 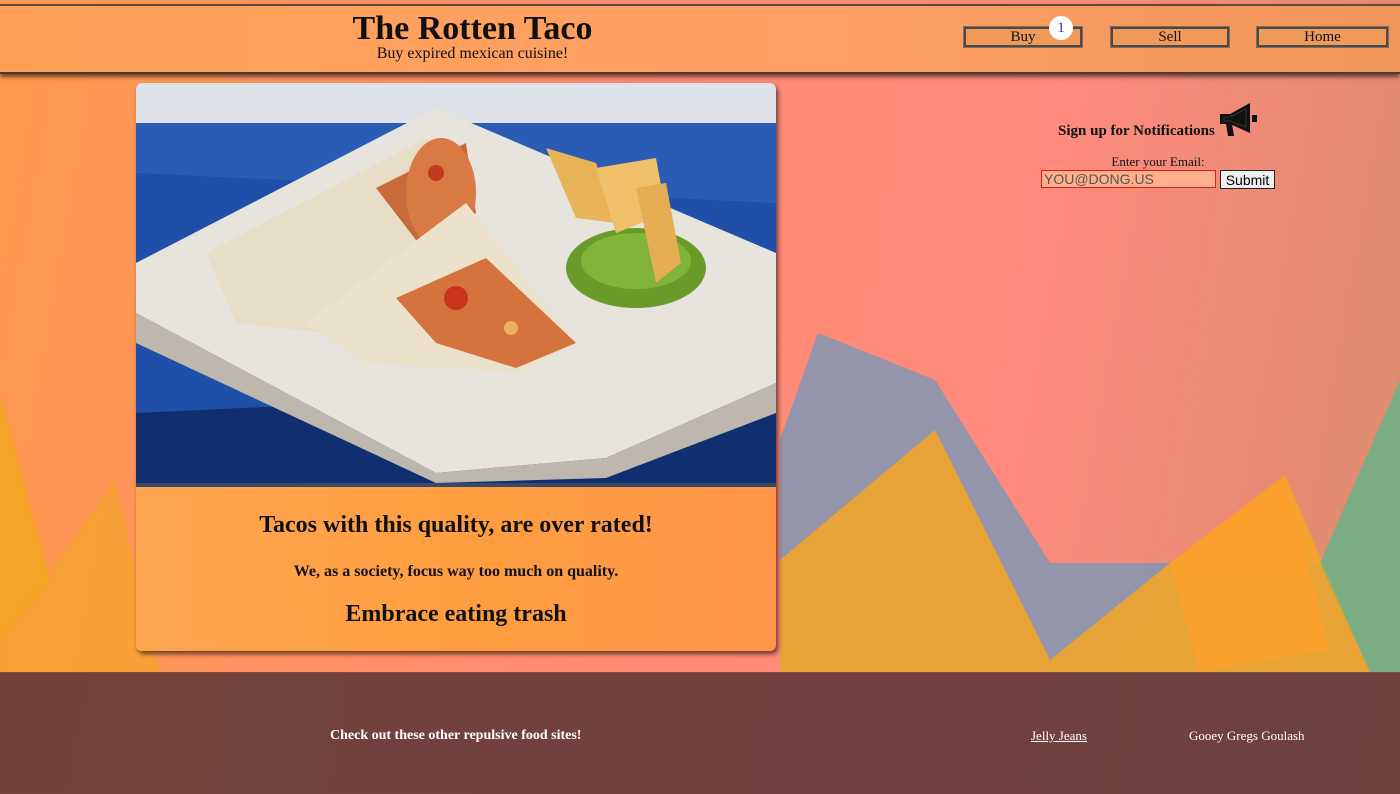 I want to click on cart-count-badge: 1, so click(x=1061, y=28).